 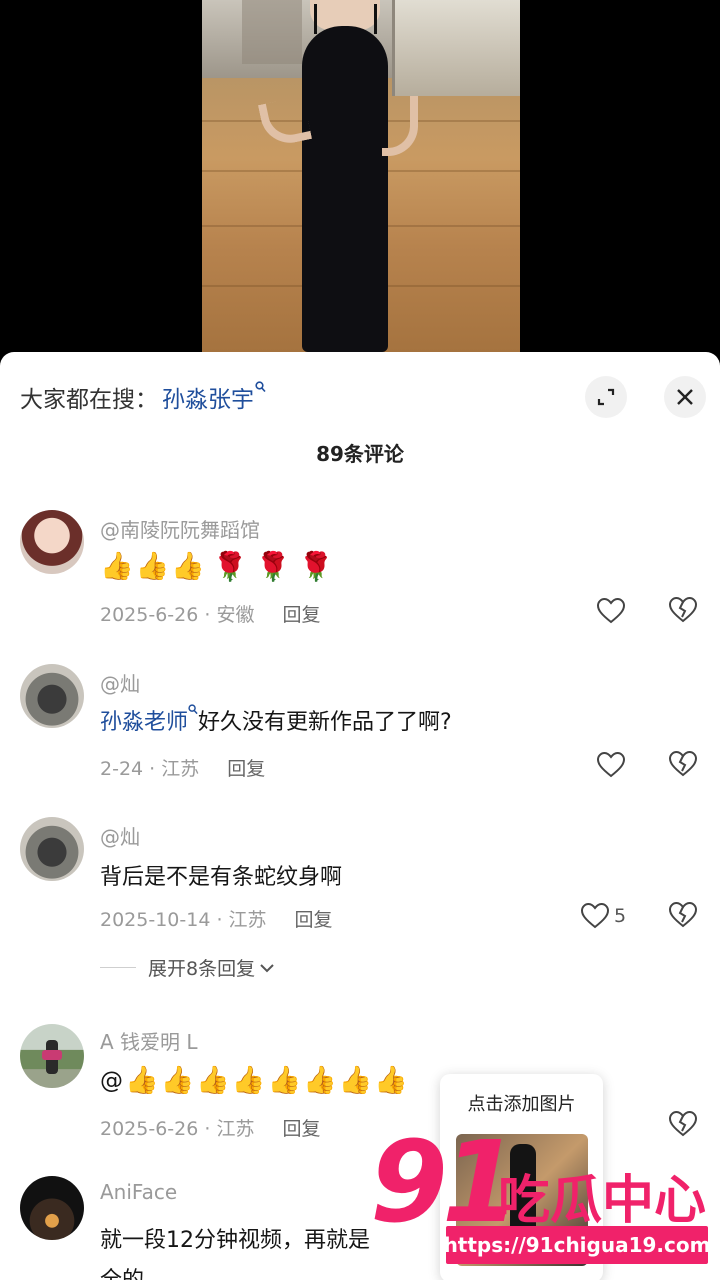 I want to click on close-icon, so click(x=685, y=397).